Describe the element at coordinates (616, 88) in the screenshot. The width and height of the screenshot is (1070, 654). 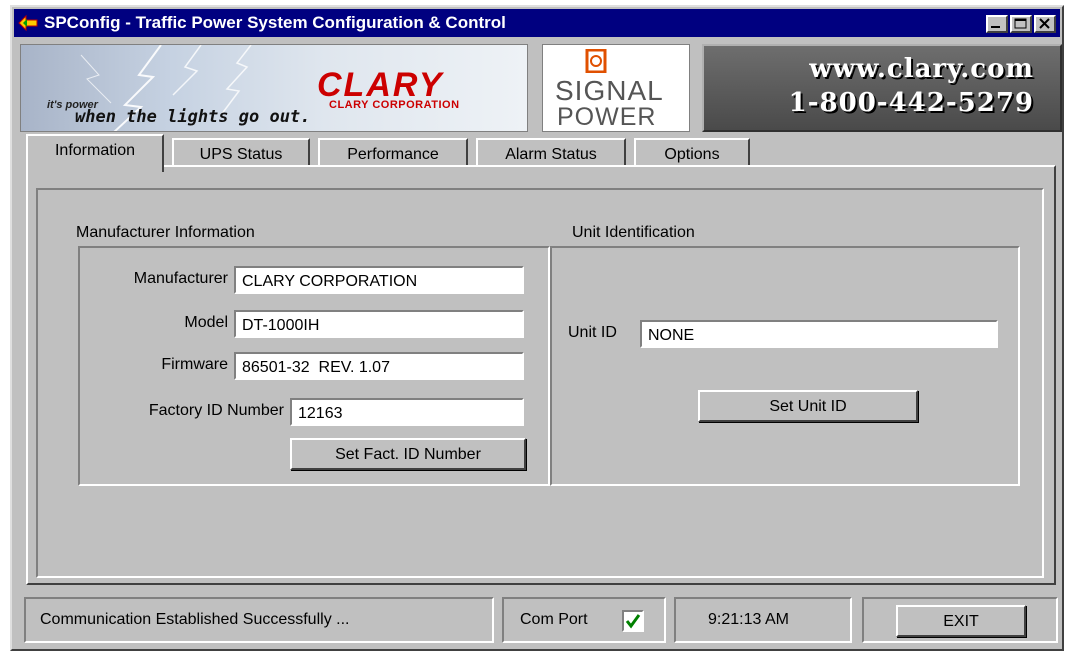
I see `signal-power-logo: SIGNAL POWER` at that location.